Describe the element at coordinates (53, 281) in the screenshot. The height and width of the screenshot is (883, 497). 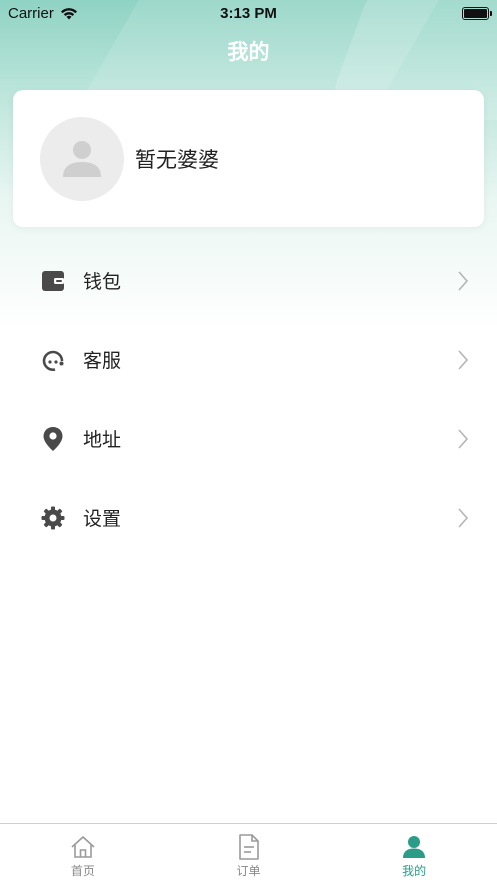
I see `wallet-icon` at that location.